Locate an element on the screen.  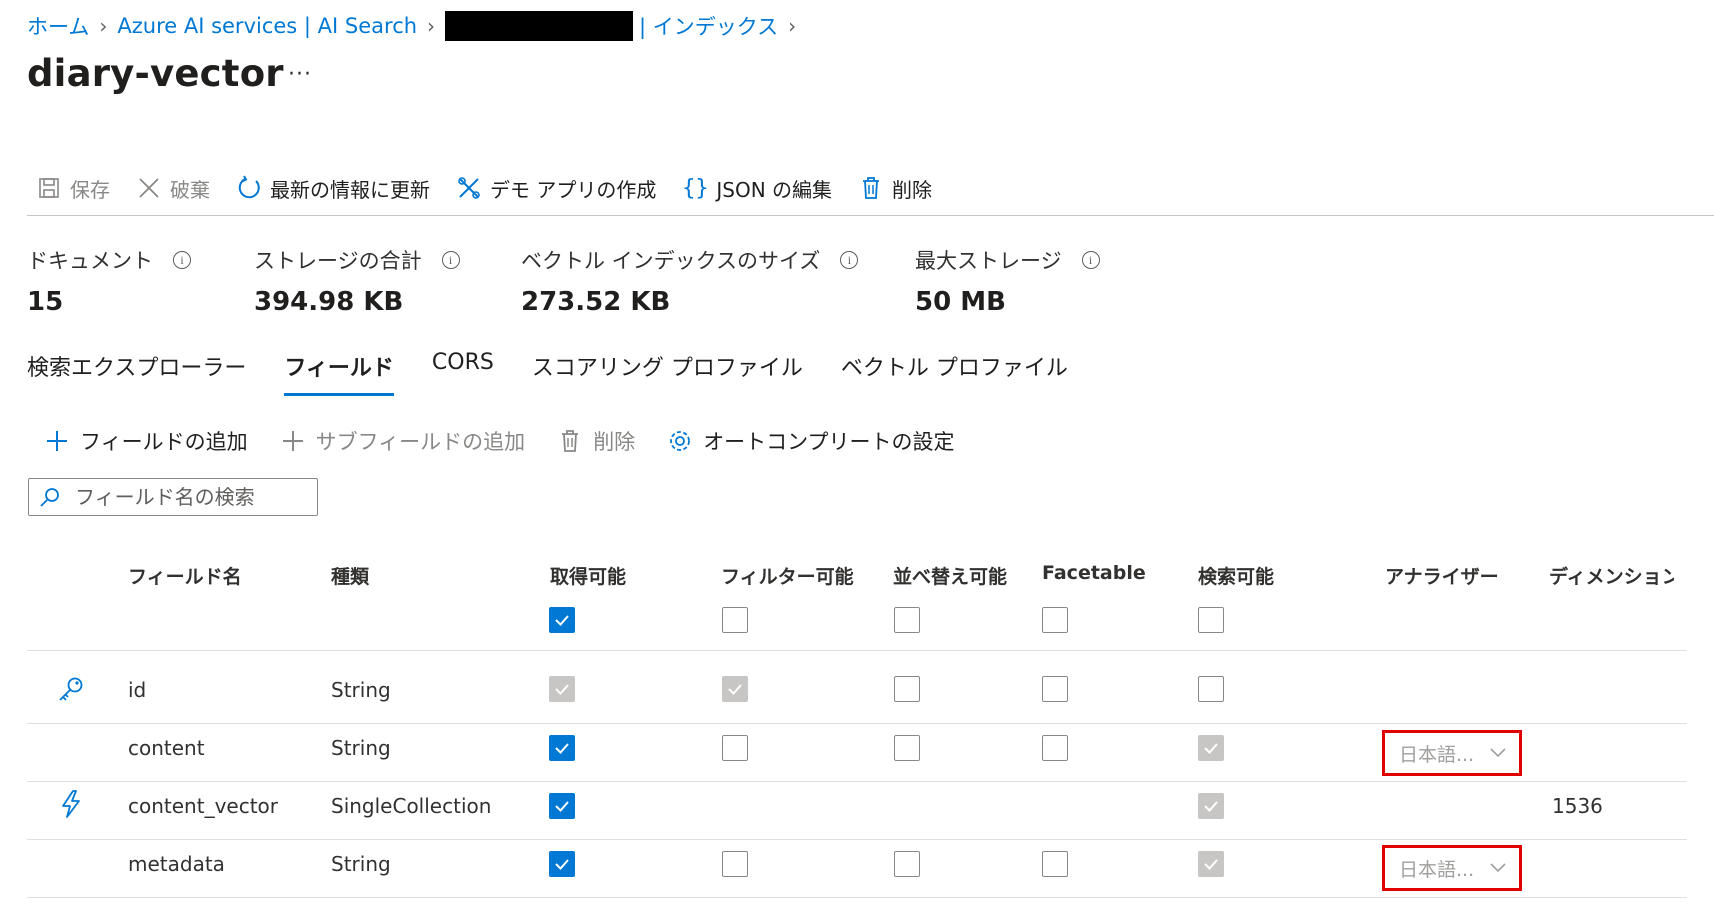
field-name: metadata is located at coordinates (176, 864).